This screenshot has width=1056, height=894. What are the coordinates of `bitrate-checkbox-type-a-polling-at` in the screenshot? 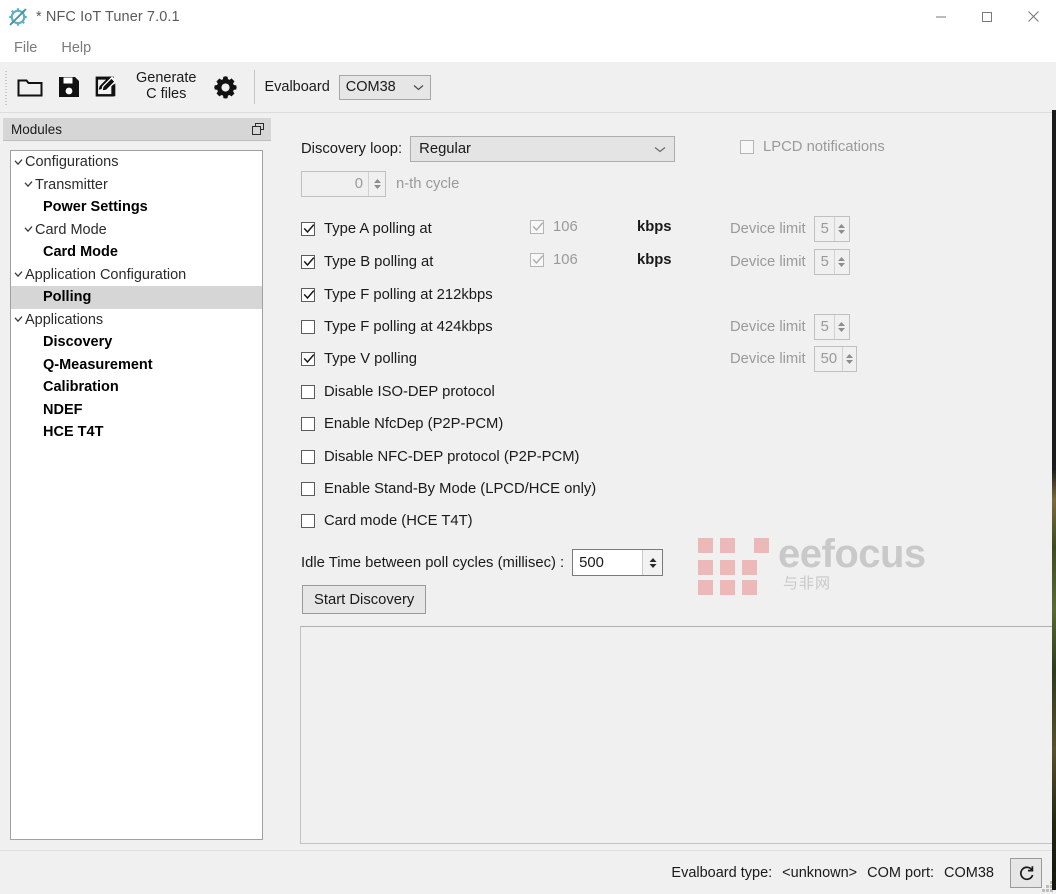 It's located at (537, 227).